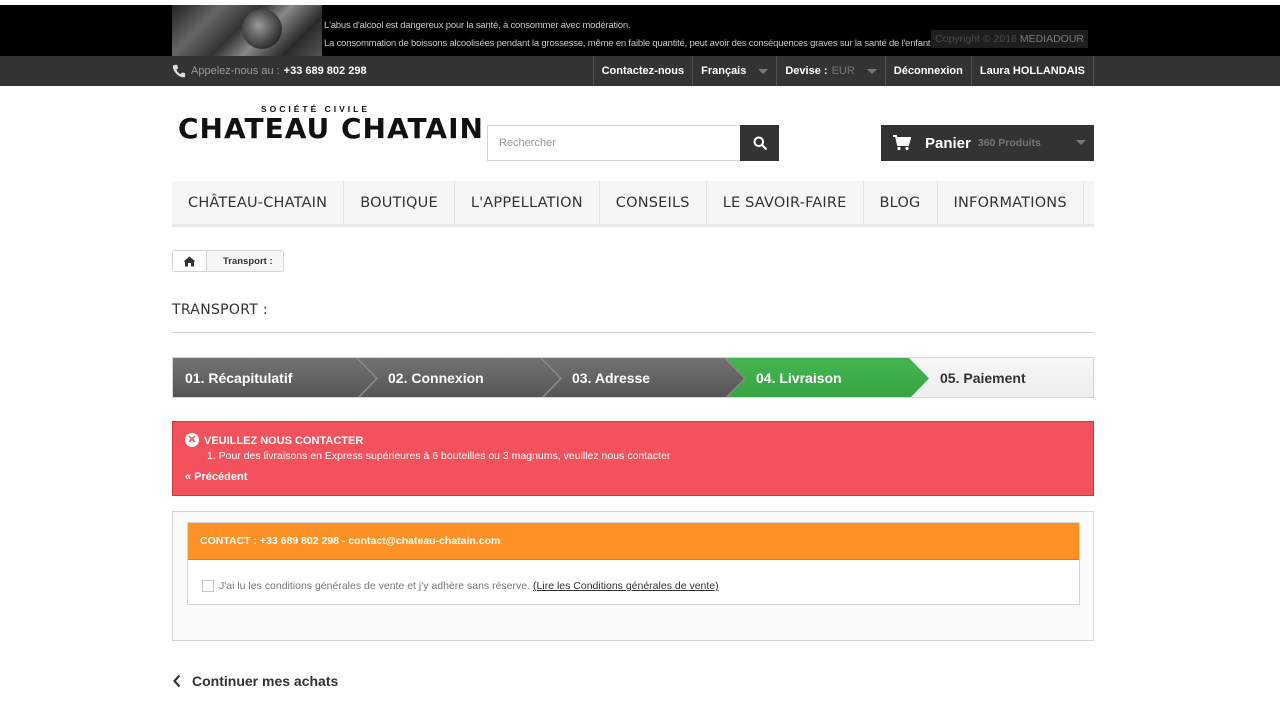  What do you see at coordinates (830, 71) in the screenshot?
I see `currency-selector: Devise : EUR` at bounding box center [830, 71].